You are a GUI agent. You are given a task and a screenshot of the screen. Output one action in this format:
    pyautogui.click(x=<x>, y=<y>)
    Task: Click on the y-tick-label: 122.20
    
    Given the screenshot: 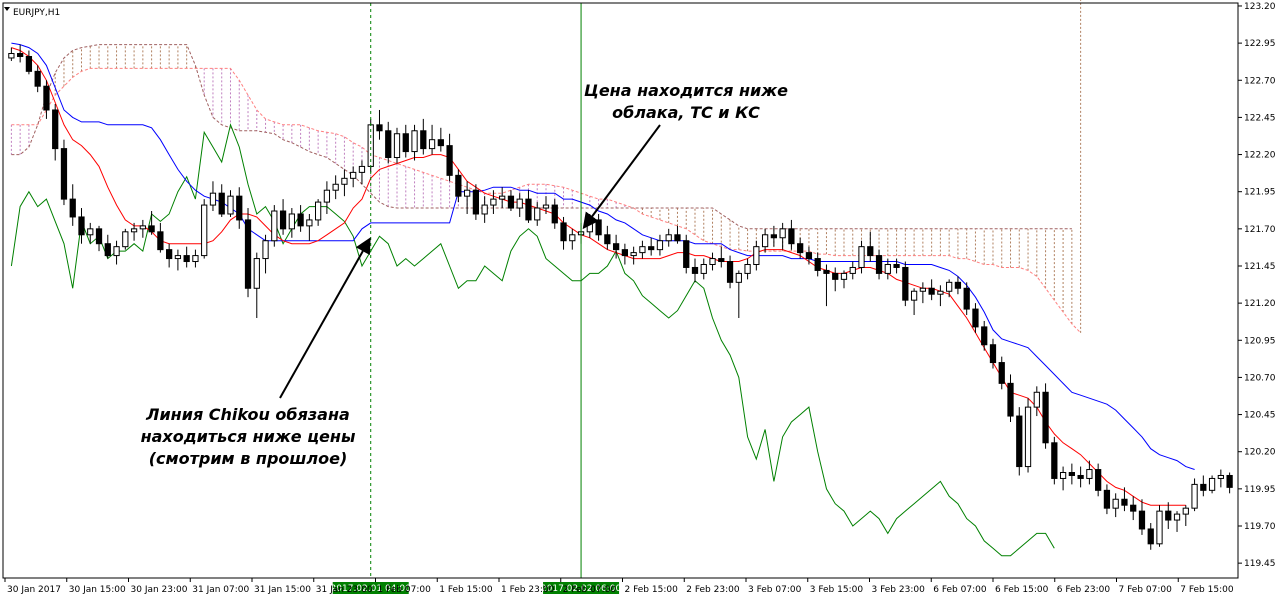 What is the action you would take?
    pyautogui.click(x=1260, y=156)
    